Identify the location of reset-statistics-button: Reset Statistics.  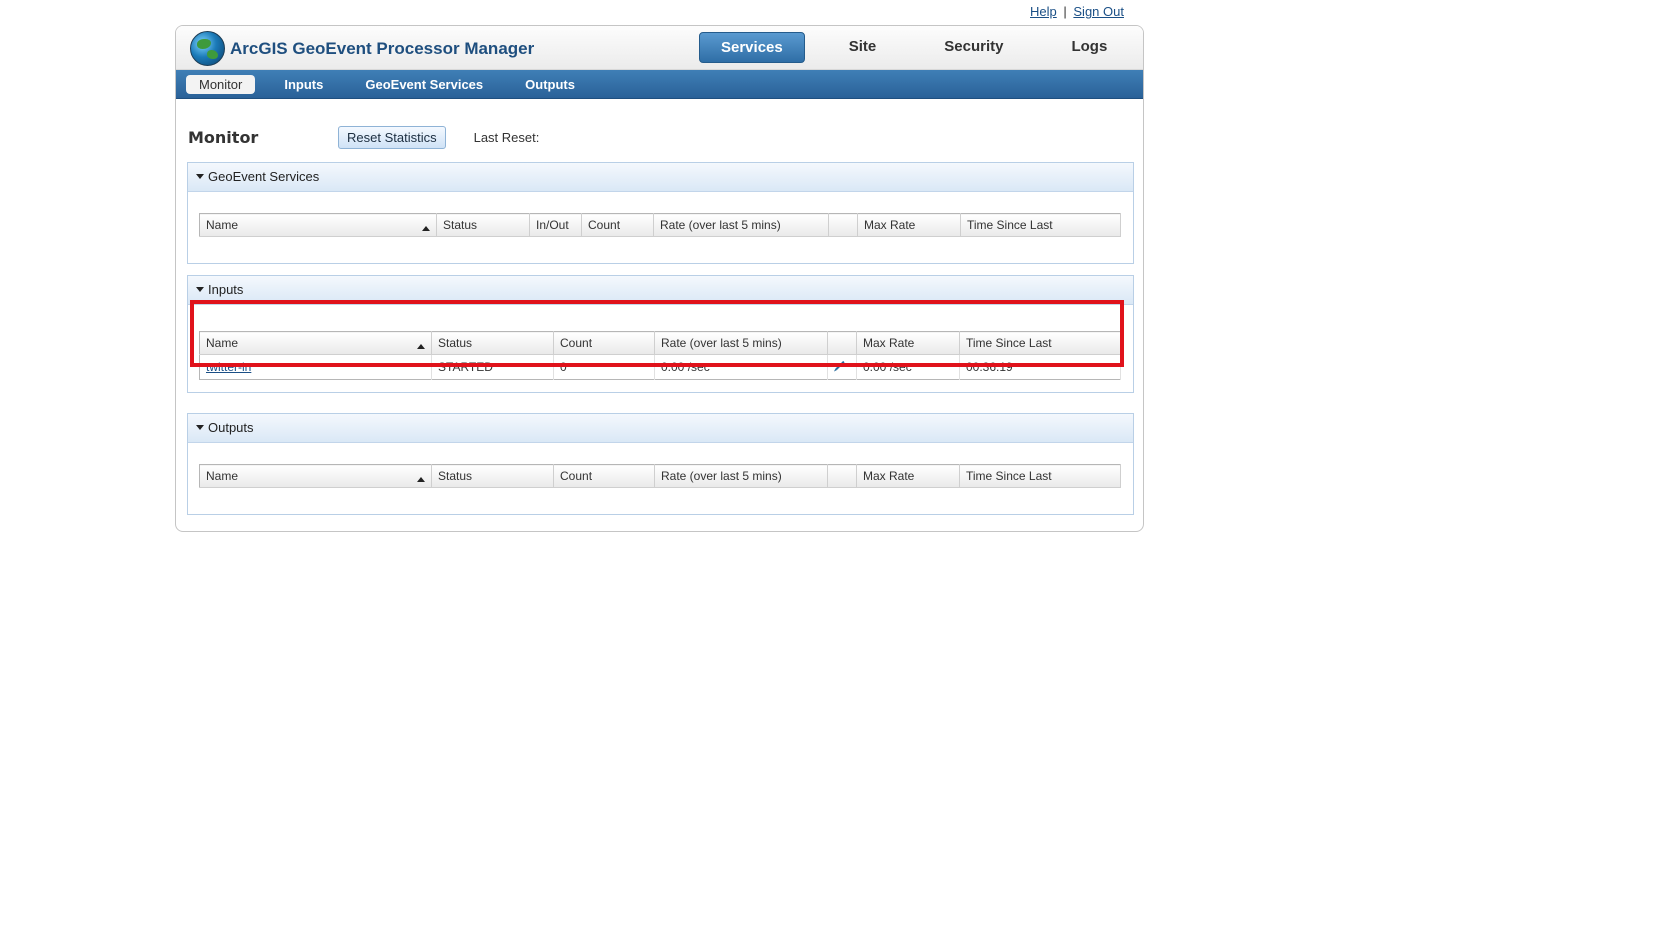
(392, 137).